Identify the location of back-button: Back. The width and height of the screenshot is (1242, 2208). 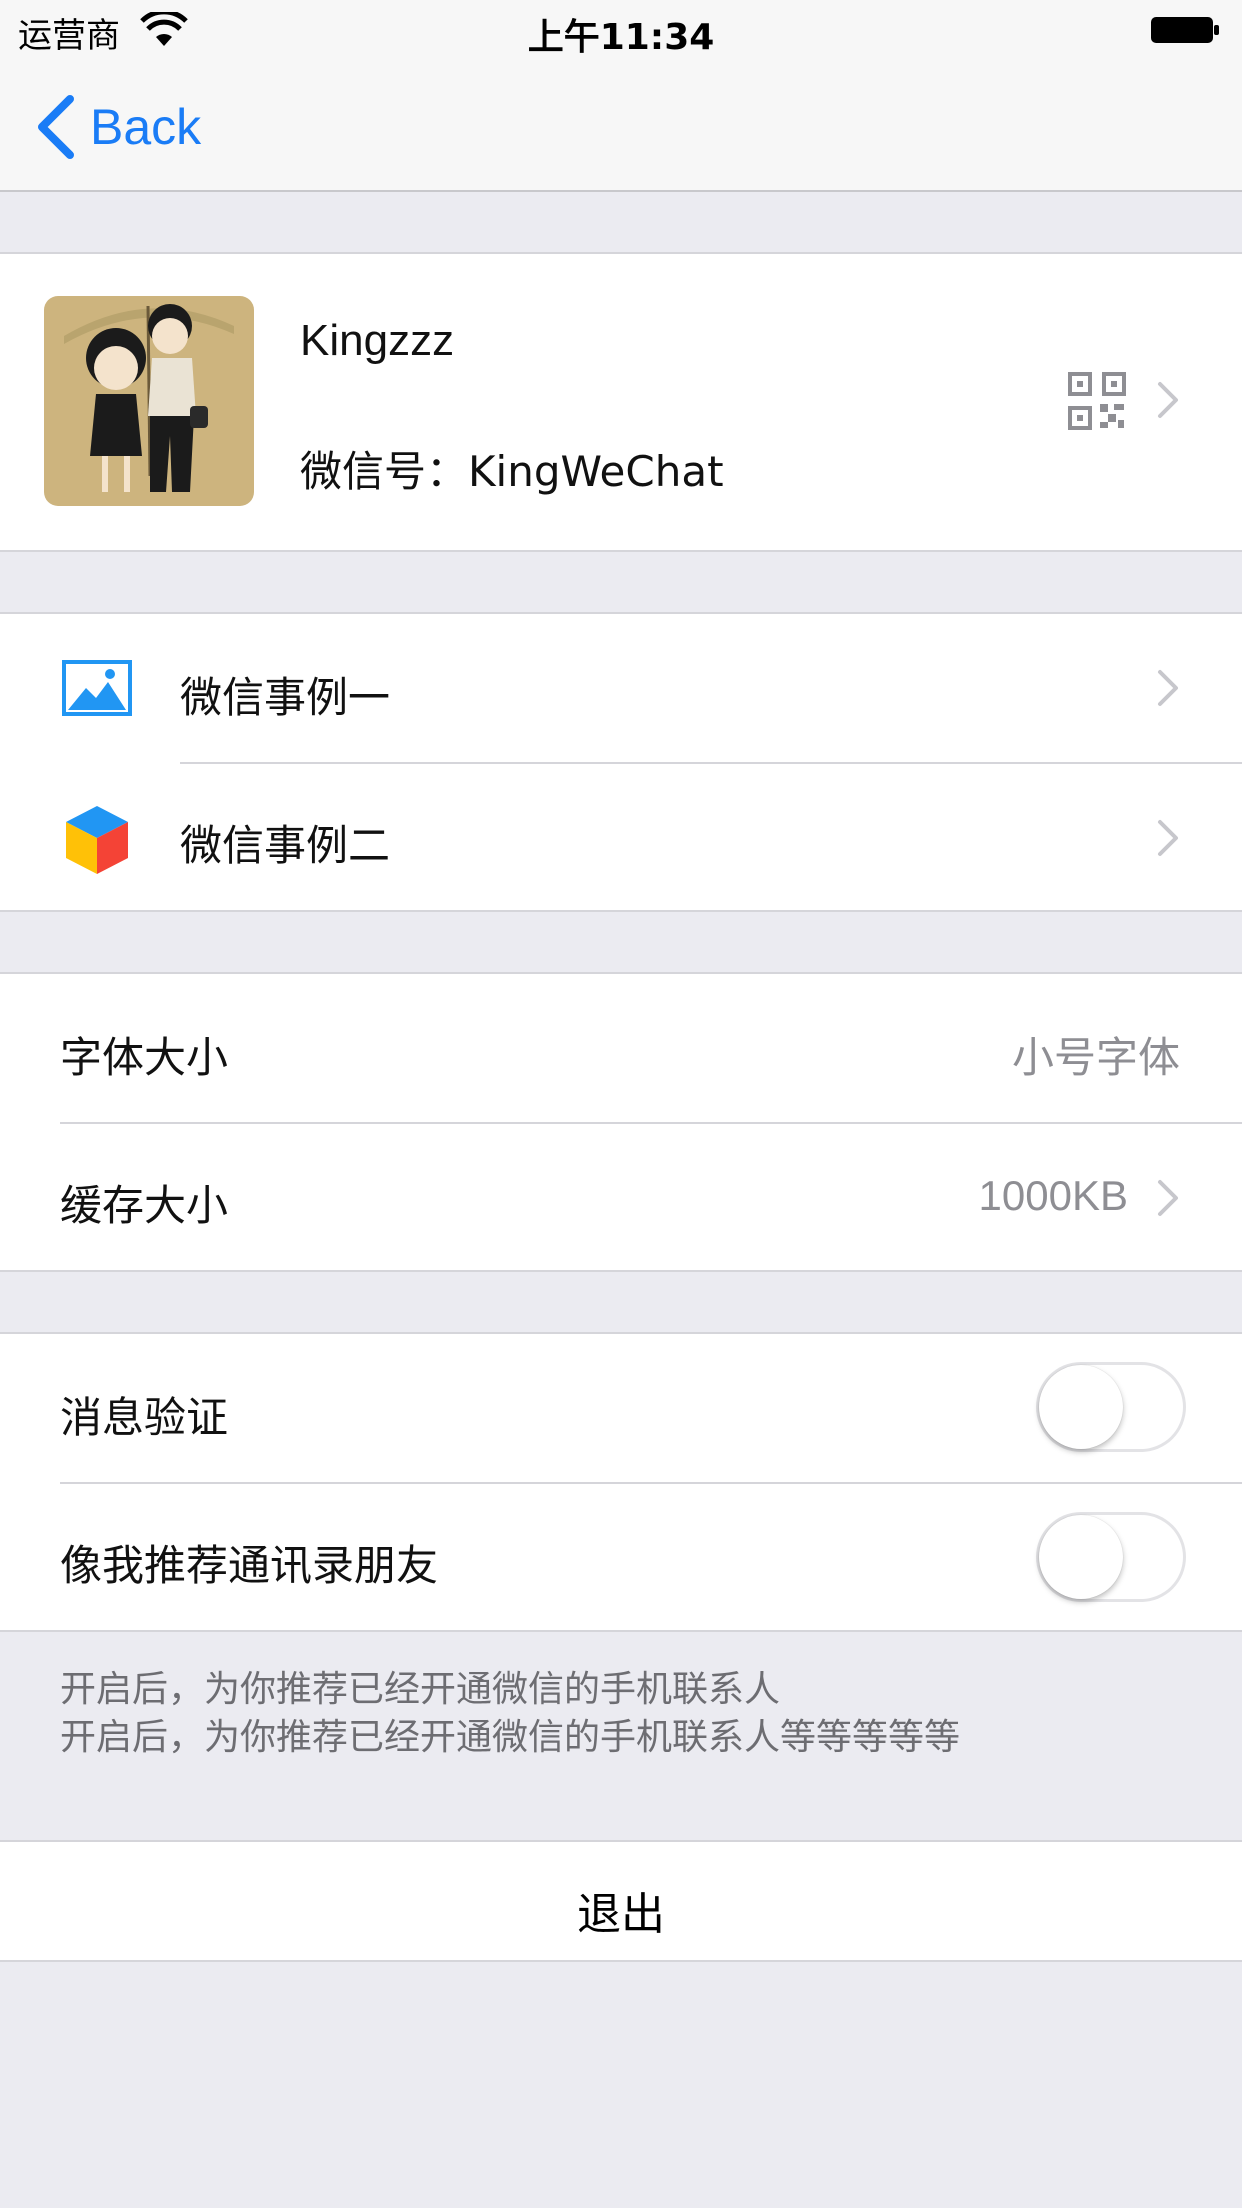
(118, 127).